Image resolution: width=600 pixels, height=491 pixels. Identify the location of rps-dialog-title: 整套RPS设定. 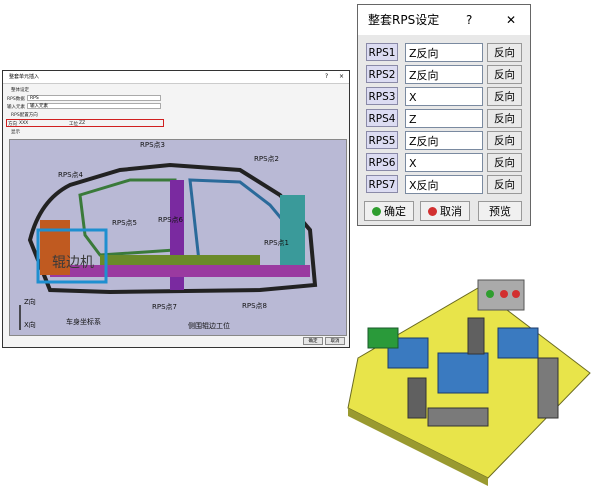
(404, 20).